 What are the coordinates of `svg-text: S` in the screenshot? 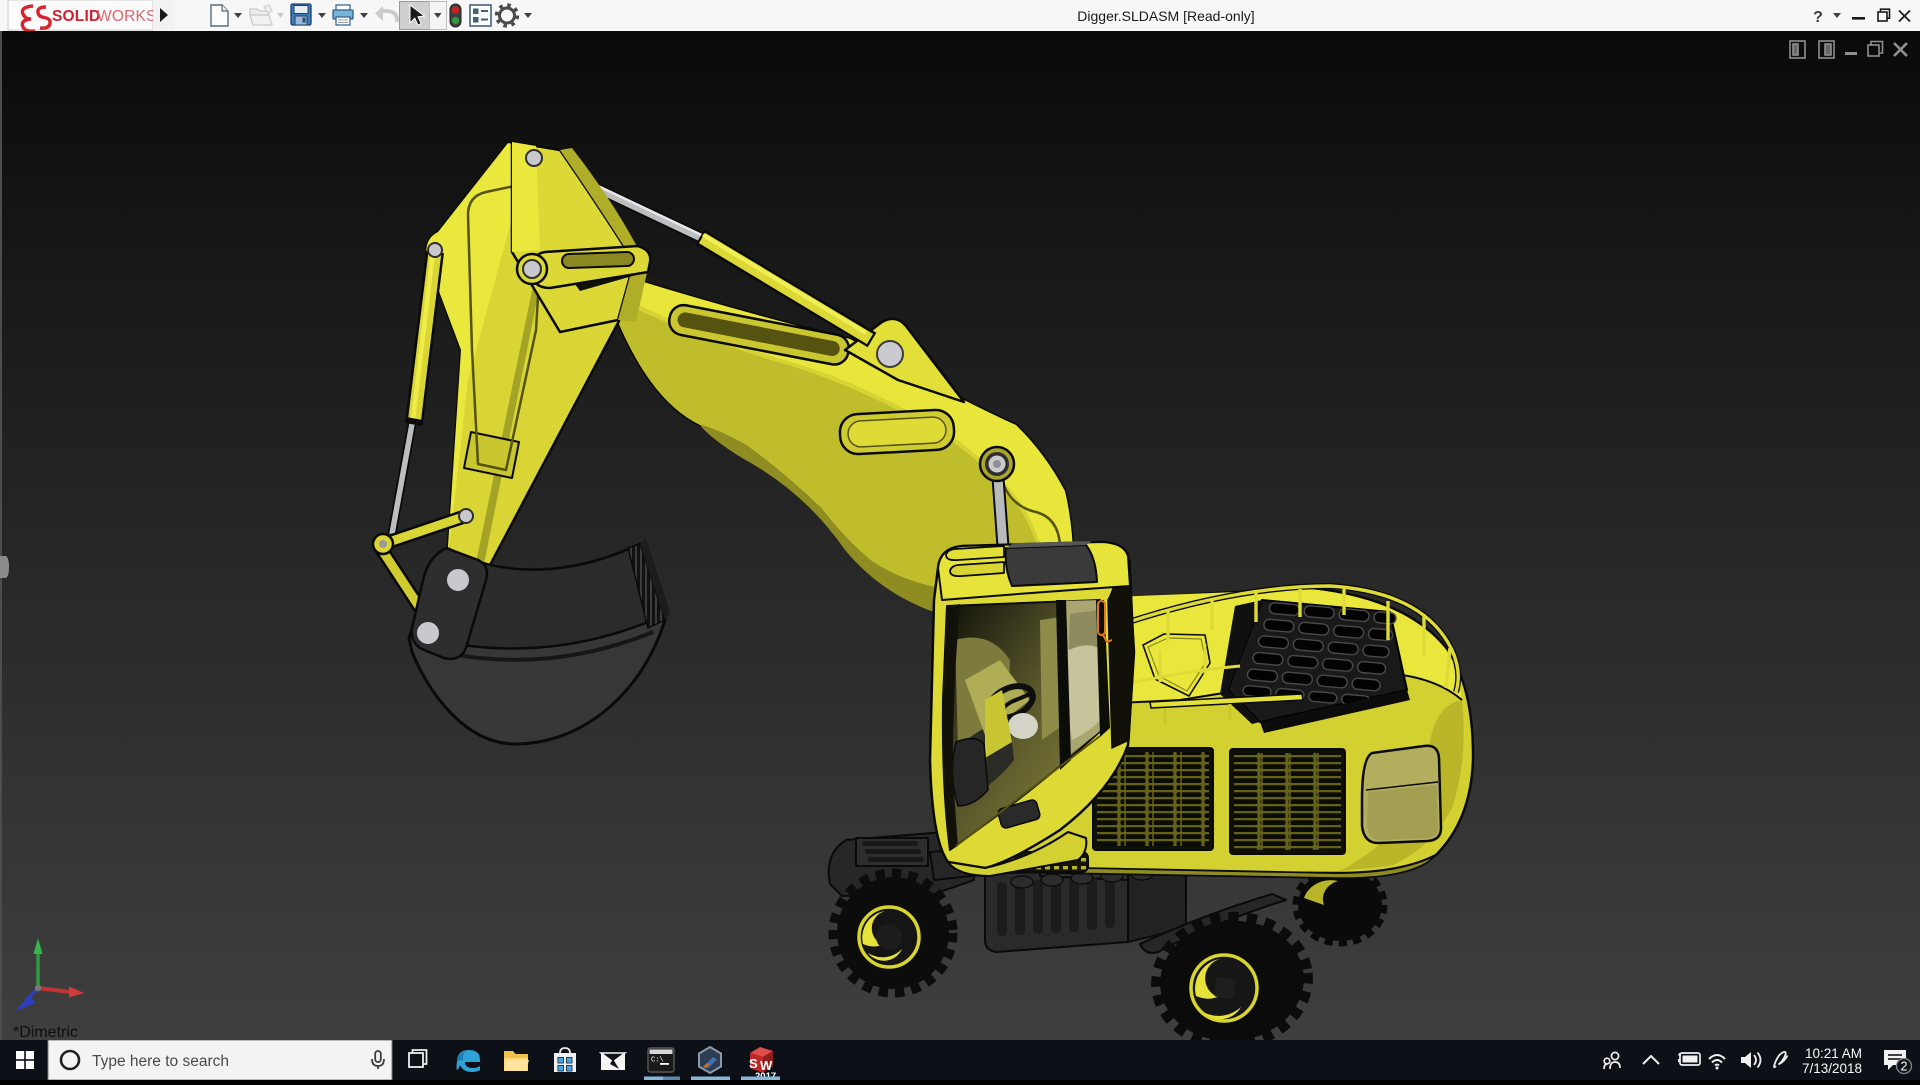 It's located at (753, 1063).